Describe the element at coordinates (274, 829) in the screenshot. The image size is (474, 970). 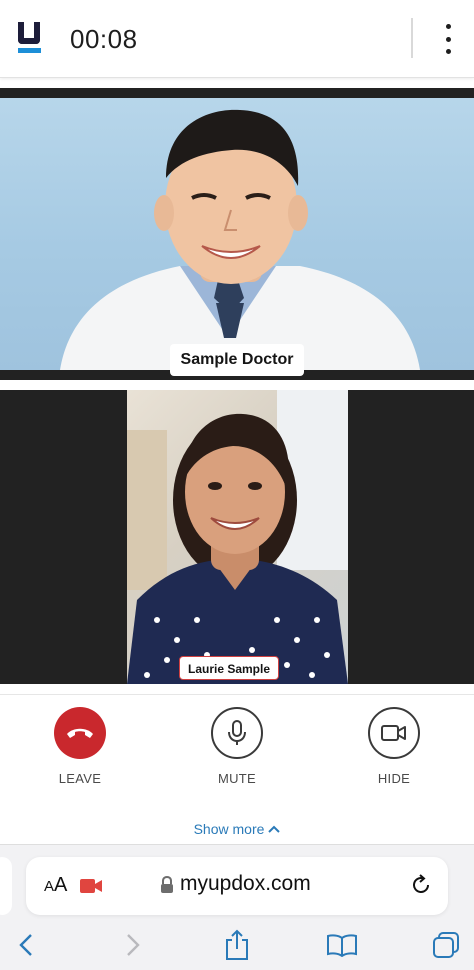
I see `chevron-up-icon` at that location.